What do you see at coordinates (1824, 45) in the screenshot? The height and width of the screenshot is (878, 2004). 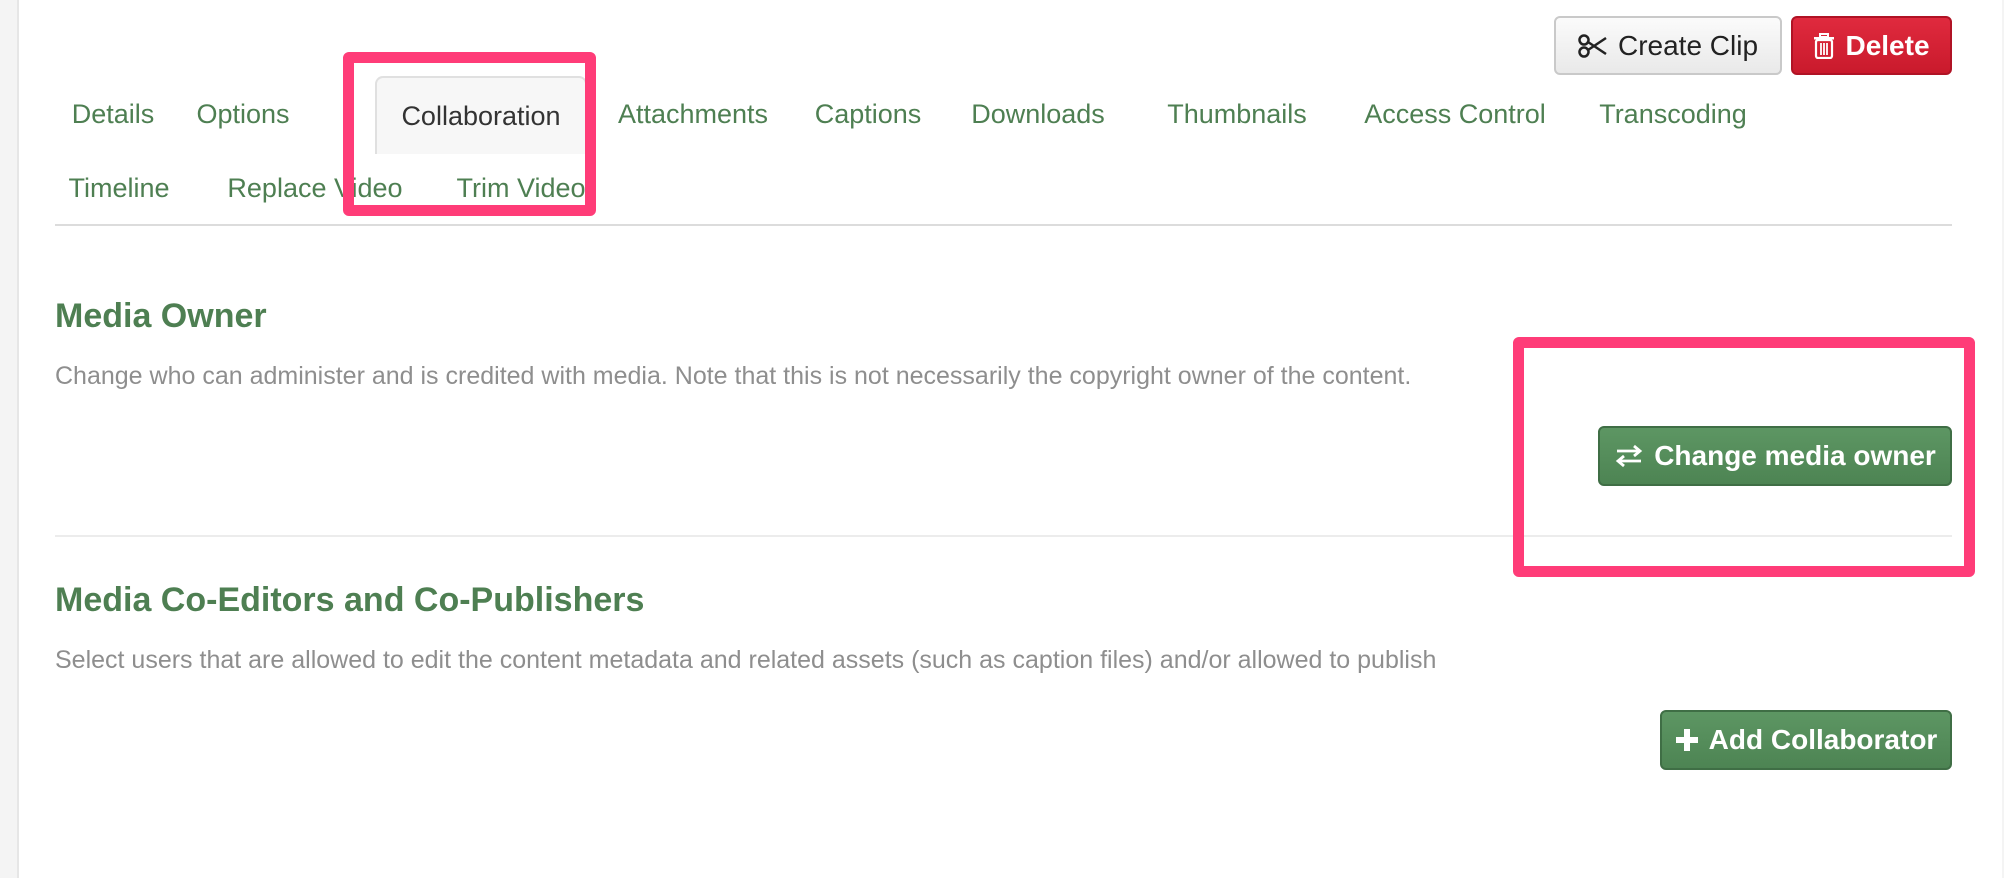 I see `trash-icon` at bounding box center [1824, 45].